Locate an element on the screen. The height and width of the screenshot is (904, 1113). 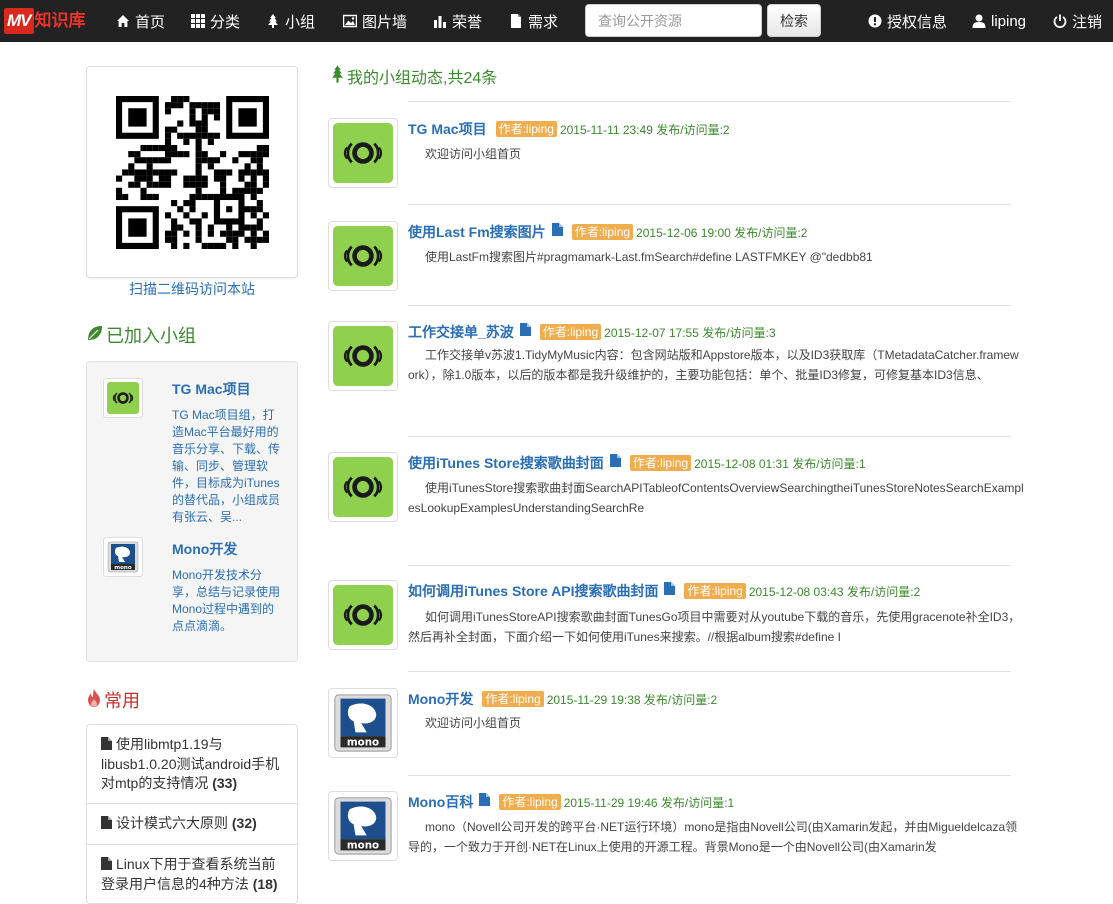
picture-icon is located at coordinates (350, 21).